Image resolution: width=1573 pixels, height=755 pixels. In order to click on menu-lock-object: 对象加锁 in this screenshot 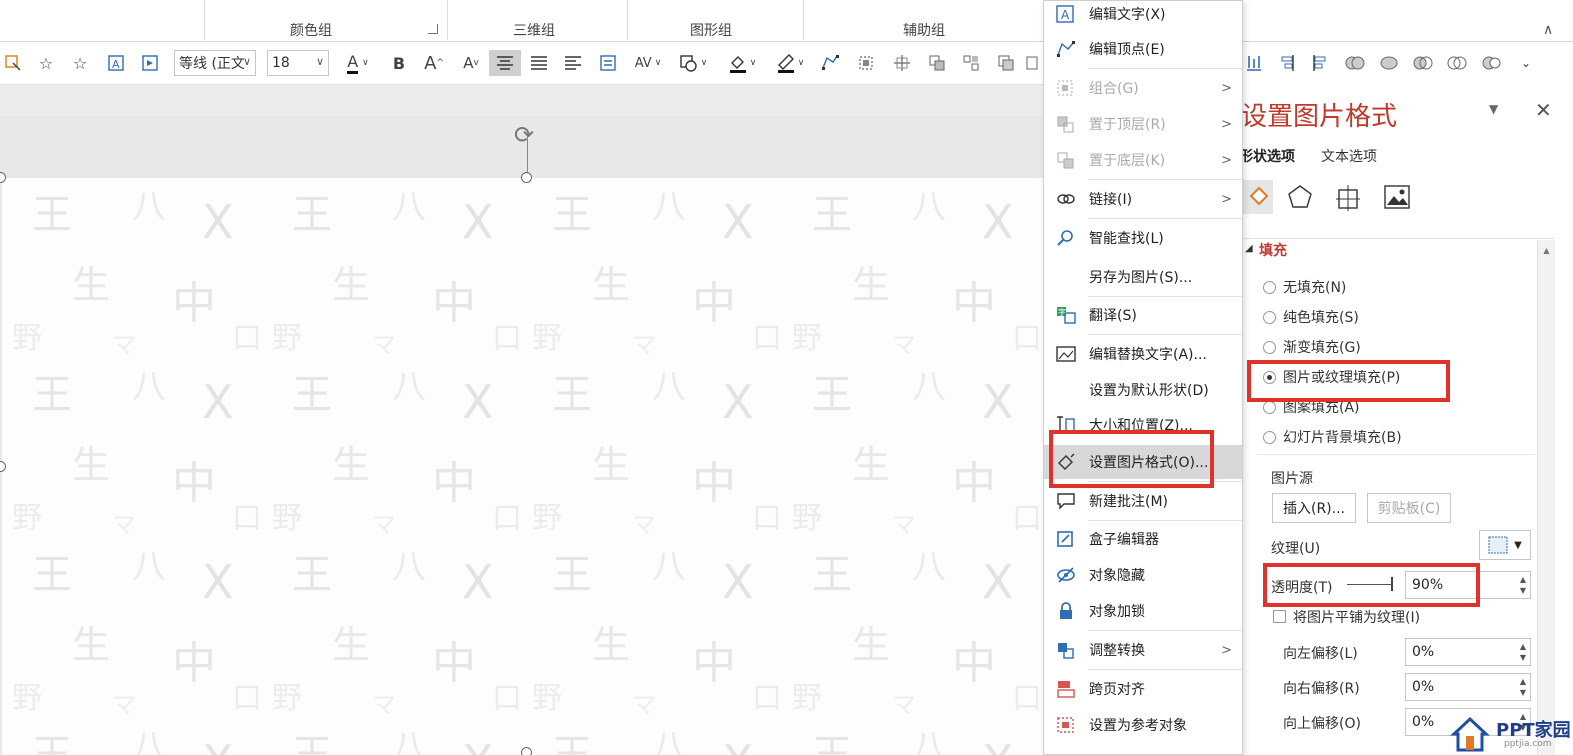, I will do `click(1143, 611)`.